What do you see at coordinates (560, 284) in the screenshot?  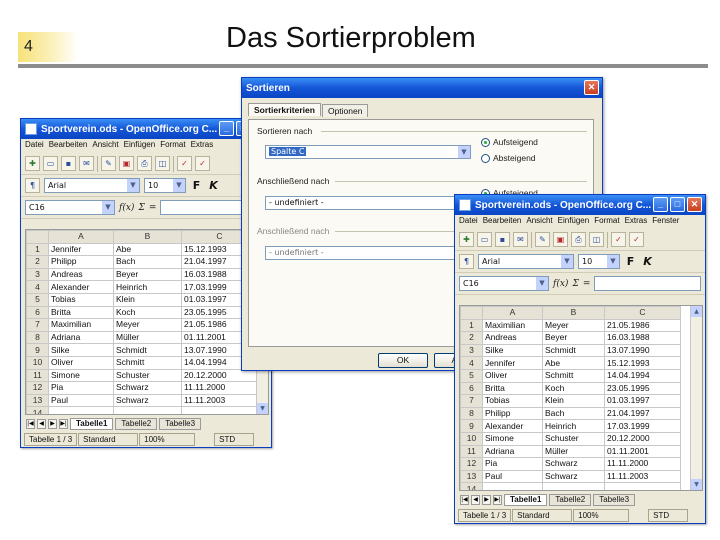 I see `function-wizard-icon: f(x)` at bounding box center [560, 284].